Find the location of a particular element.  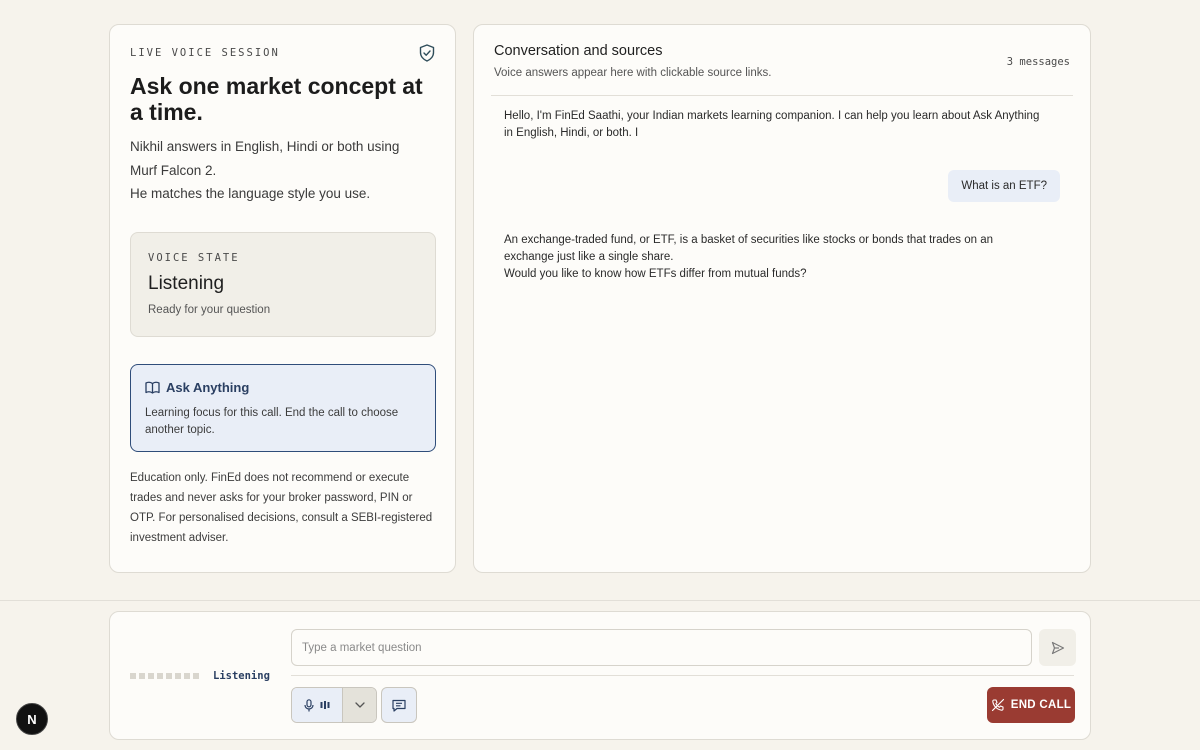

audio-bars-icon is located at coordinates (325, 705).